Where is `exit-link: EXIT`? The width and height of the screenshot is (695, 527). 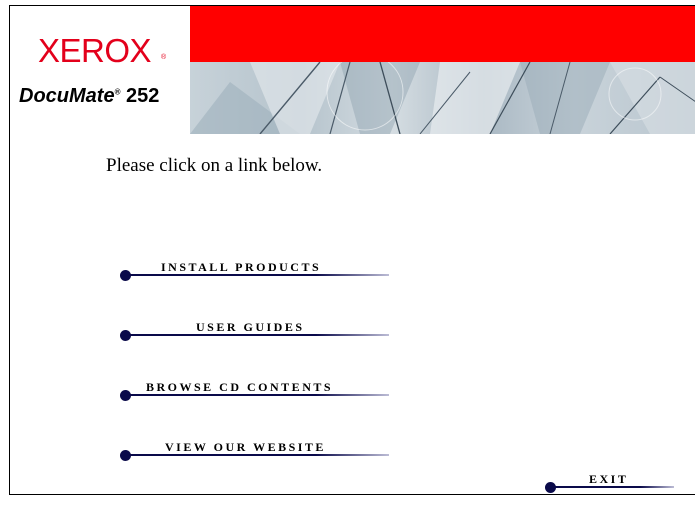 exit-link: EXIT is located at coordinates (610, 483).